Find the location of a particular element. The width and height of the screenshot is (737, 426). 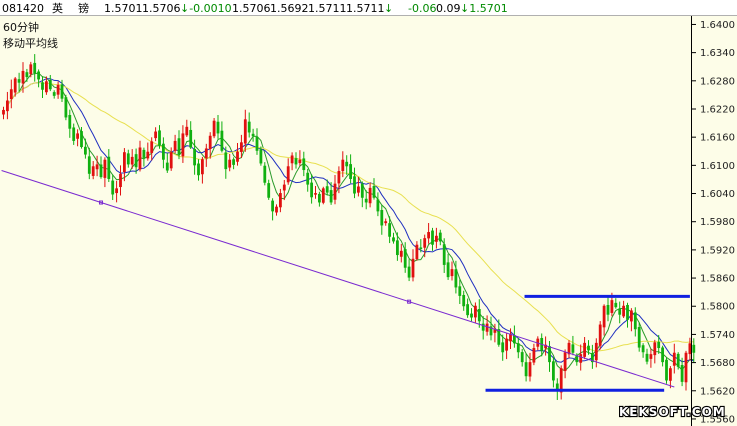

header-item-7: 1.5692 is located at coordinates (289, 8).